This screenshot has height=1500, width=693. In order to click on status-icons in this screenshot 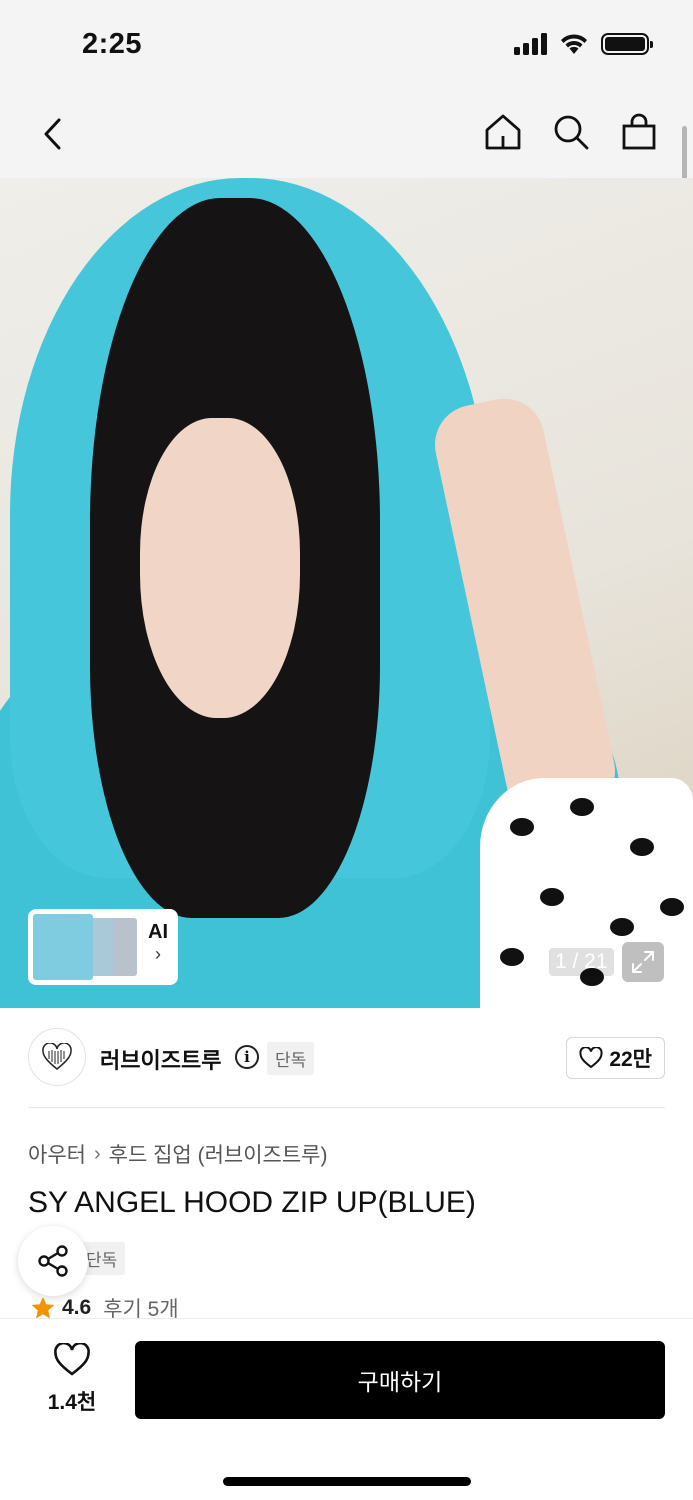, I will do `click(583, 44)`.